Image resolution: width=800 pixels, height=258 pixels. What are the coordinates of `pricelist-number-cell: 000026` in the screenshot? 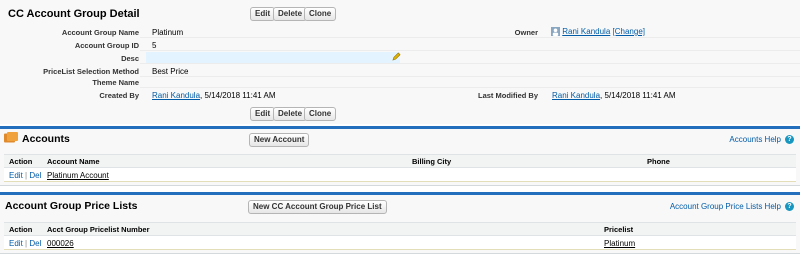 It's located at (60, 243).